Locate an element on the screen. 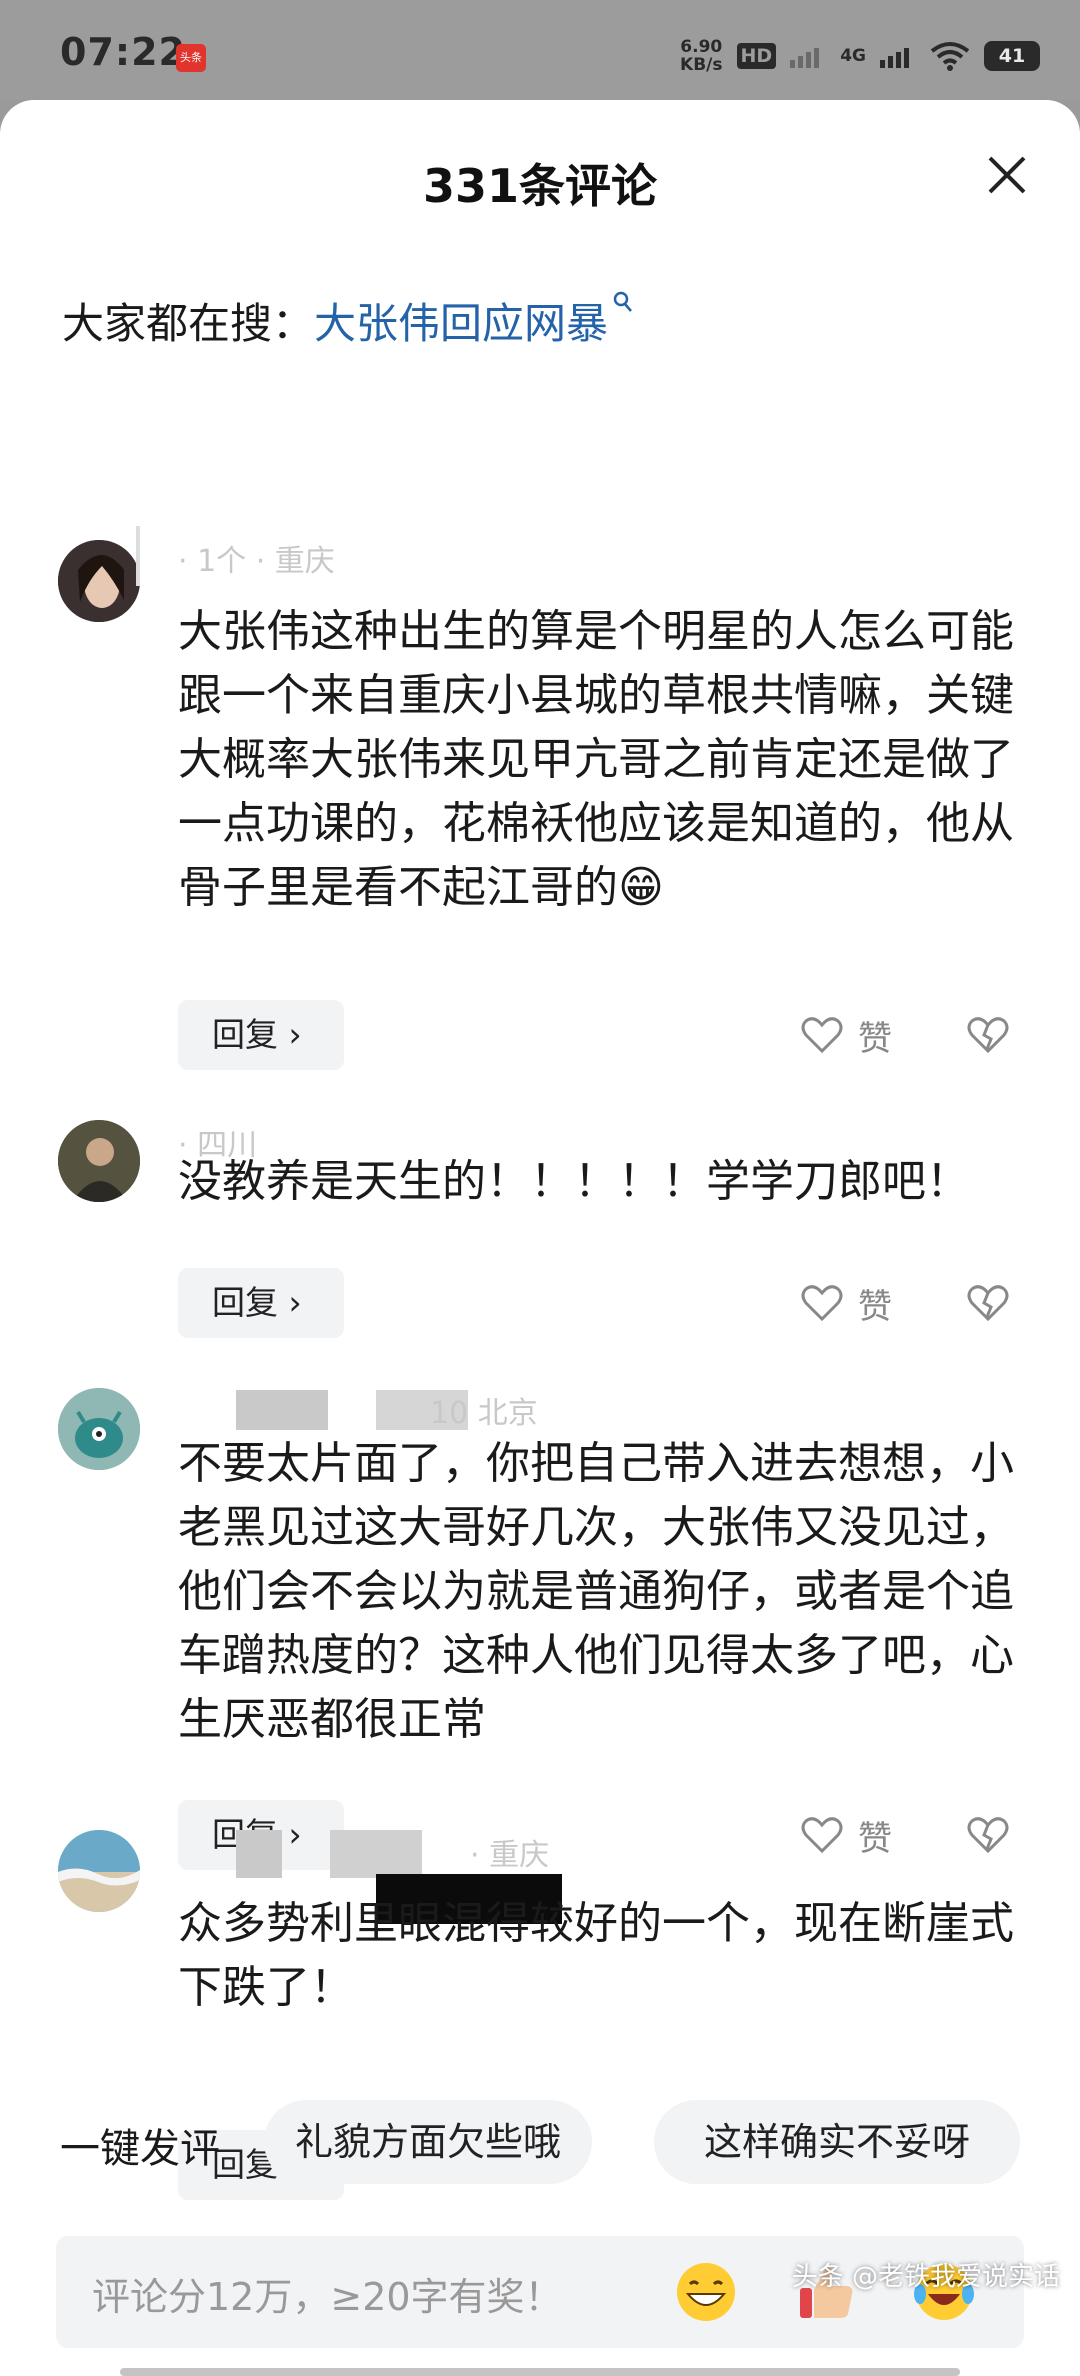  comment-input-placeholder: 评论分12万，≥20字有奖！ is located at coordinates (327, 2297).